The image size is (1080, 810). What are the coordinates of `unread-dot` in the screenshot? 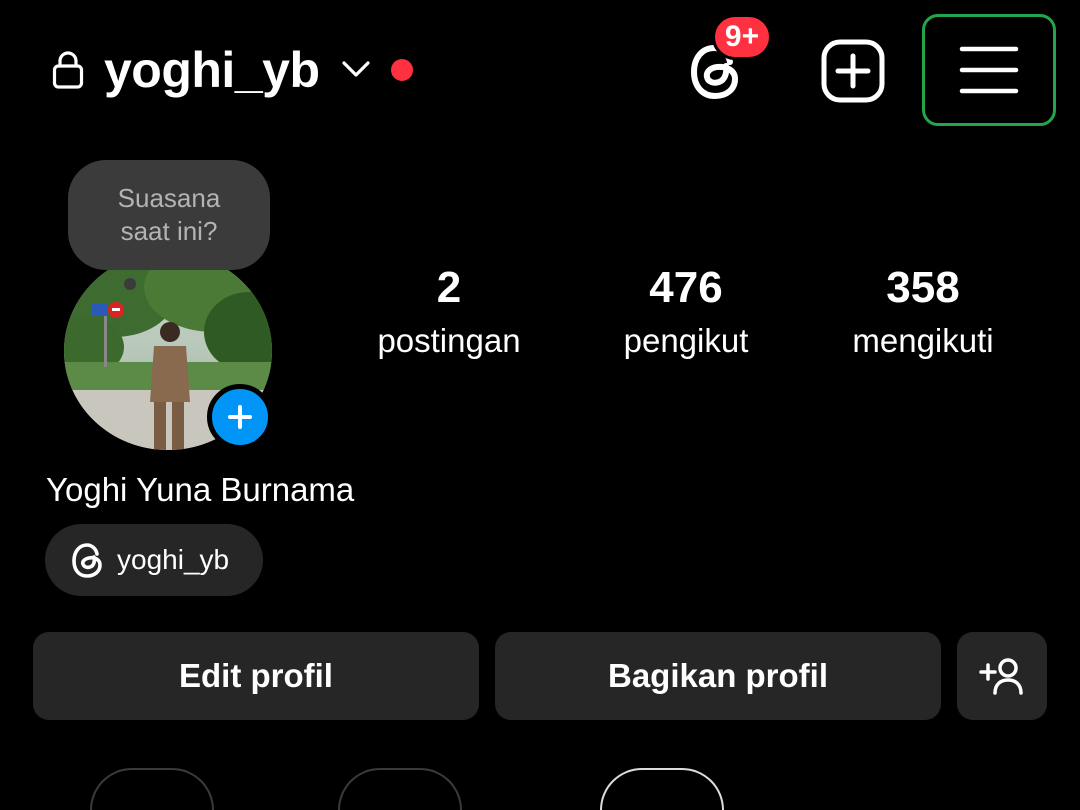 It's located at (402, 70).